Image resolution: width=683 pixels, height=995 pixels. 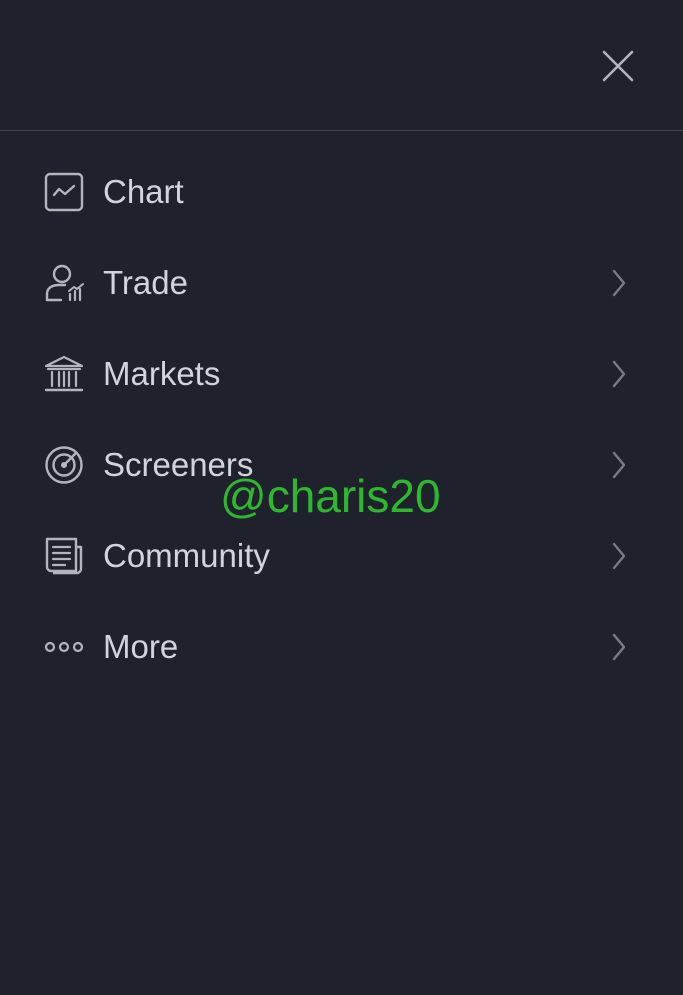 I want to click on trade-icon, so click(x=64, y=283).